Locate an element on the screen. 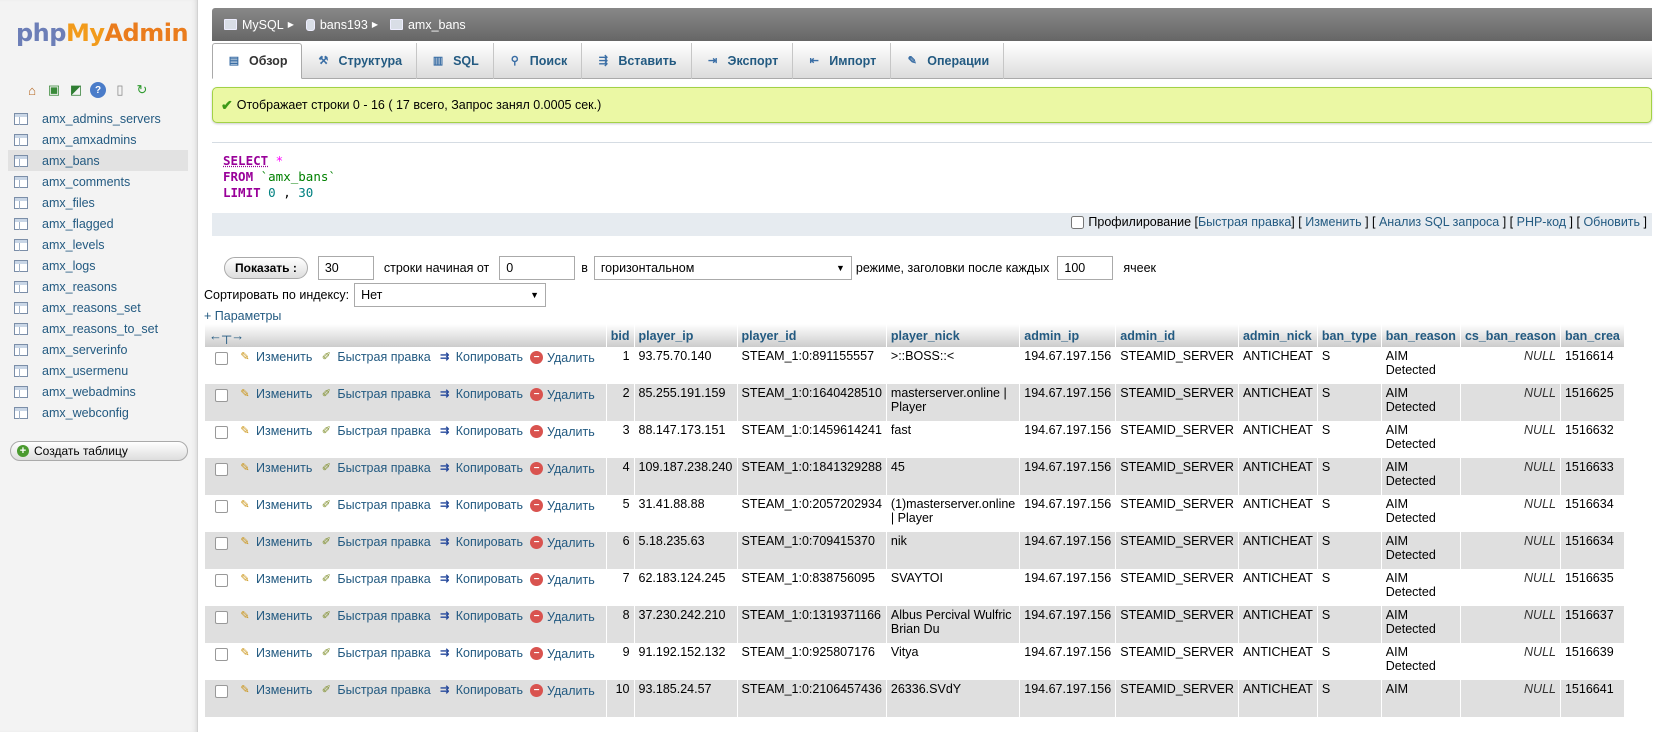  cell-player-nick: nik is located at coordinates (953, 550).